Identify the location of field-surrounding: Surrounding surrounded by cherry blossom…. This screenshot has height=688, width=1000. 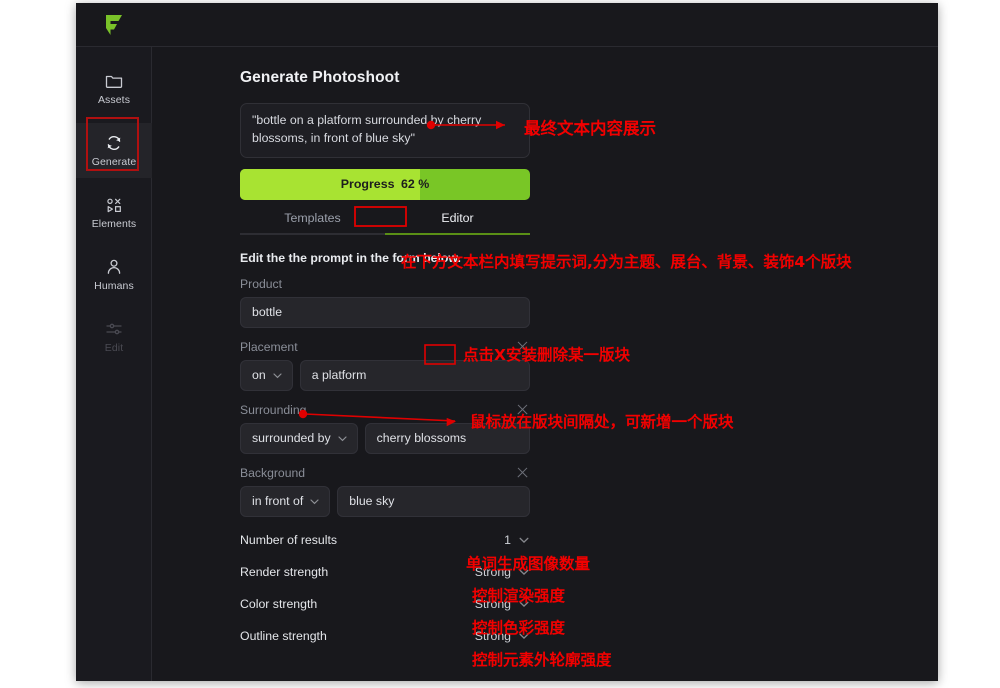
(385, 428).